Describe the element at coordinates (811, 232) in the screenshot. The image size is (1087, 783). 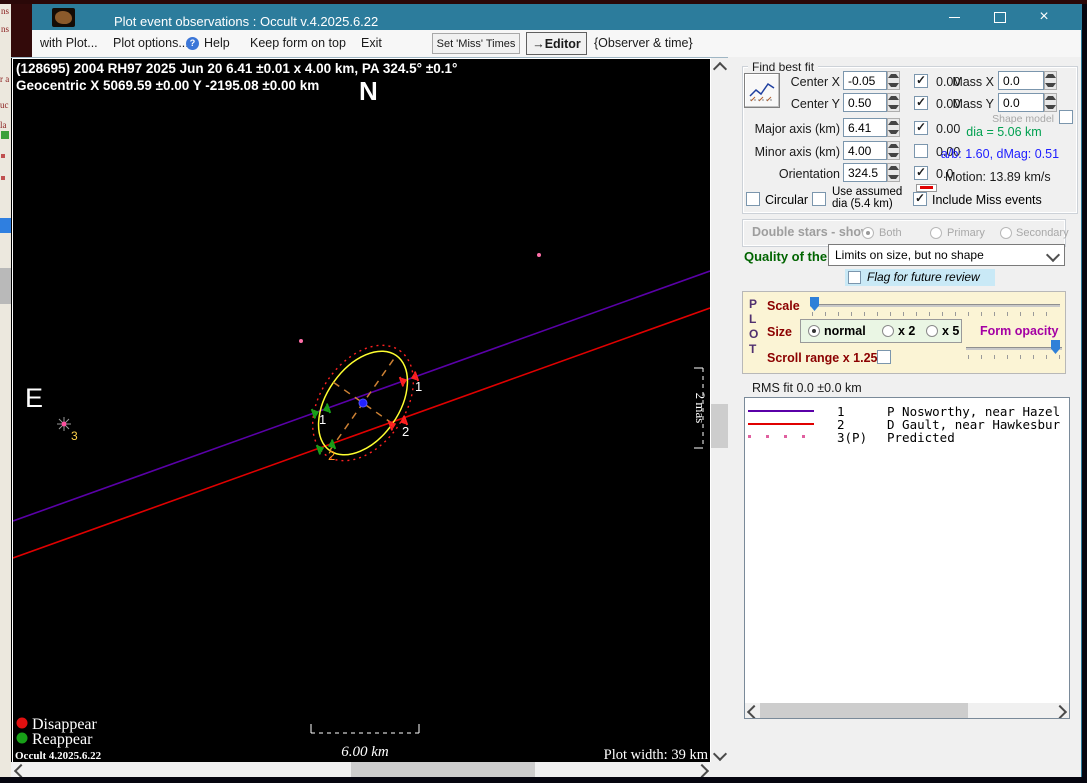
I see `double-stars-title: Double stars - show` at that location.